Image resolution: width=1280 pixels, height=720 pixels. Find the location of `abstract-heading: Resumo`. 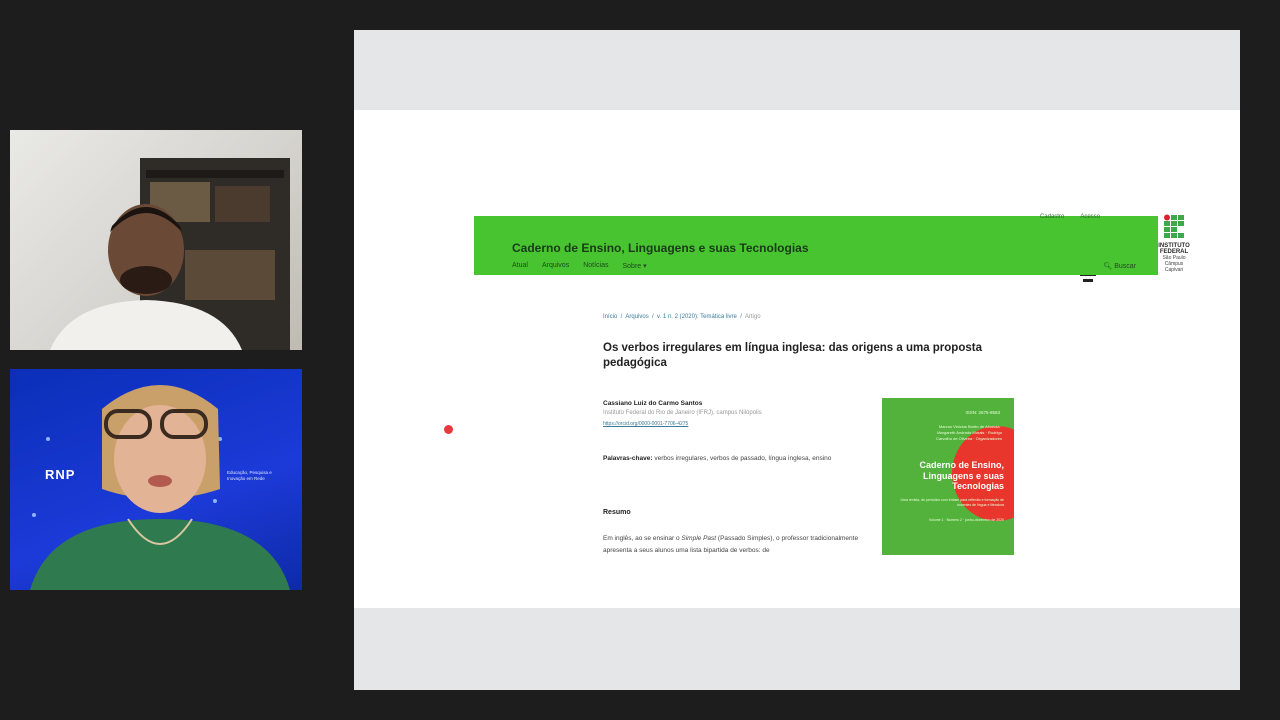

abstract-heading: Resumo is located at coordinates (617, 512).